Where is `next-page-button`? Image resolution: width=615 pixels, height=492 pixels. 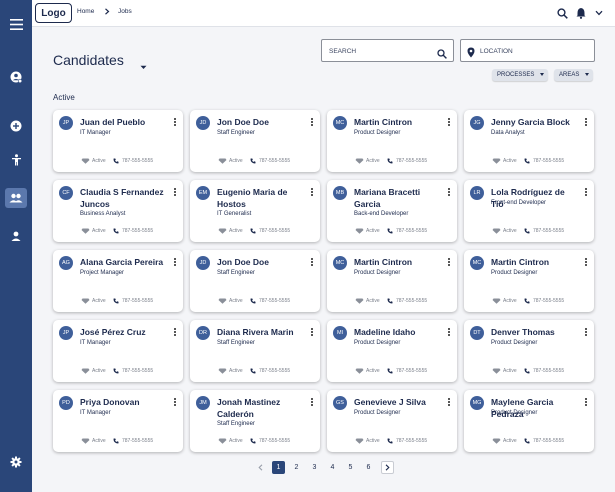 next-page-button is located at coordinates (387, 467).